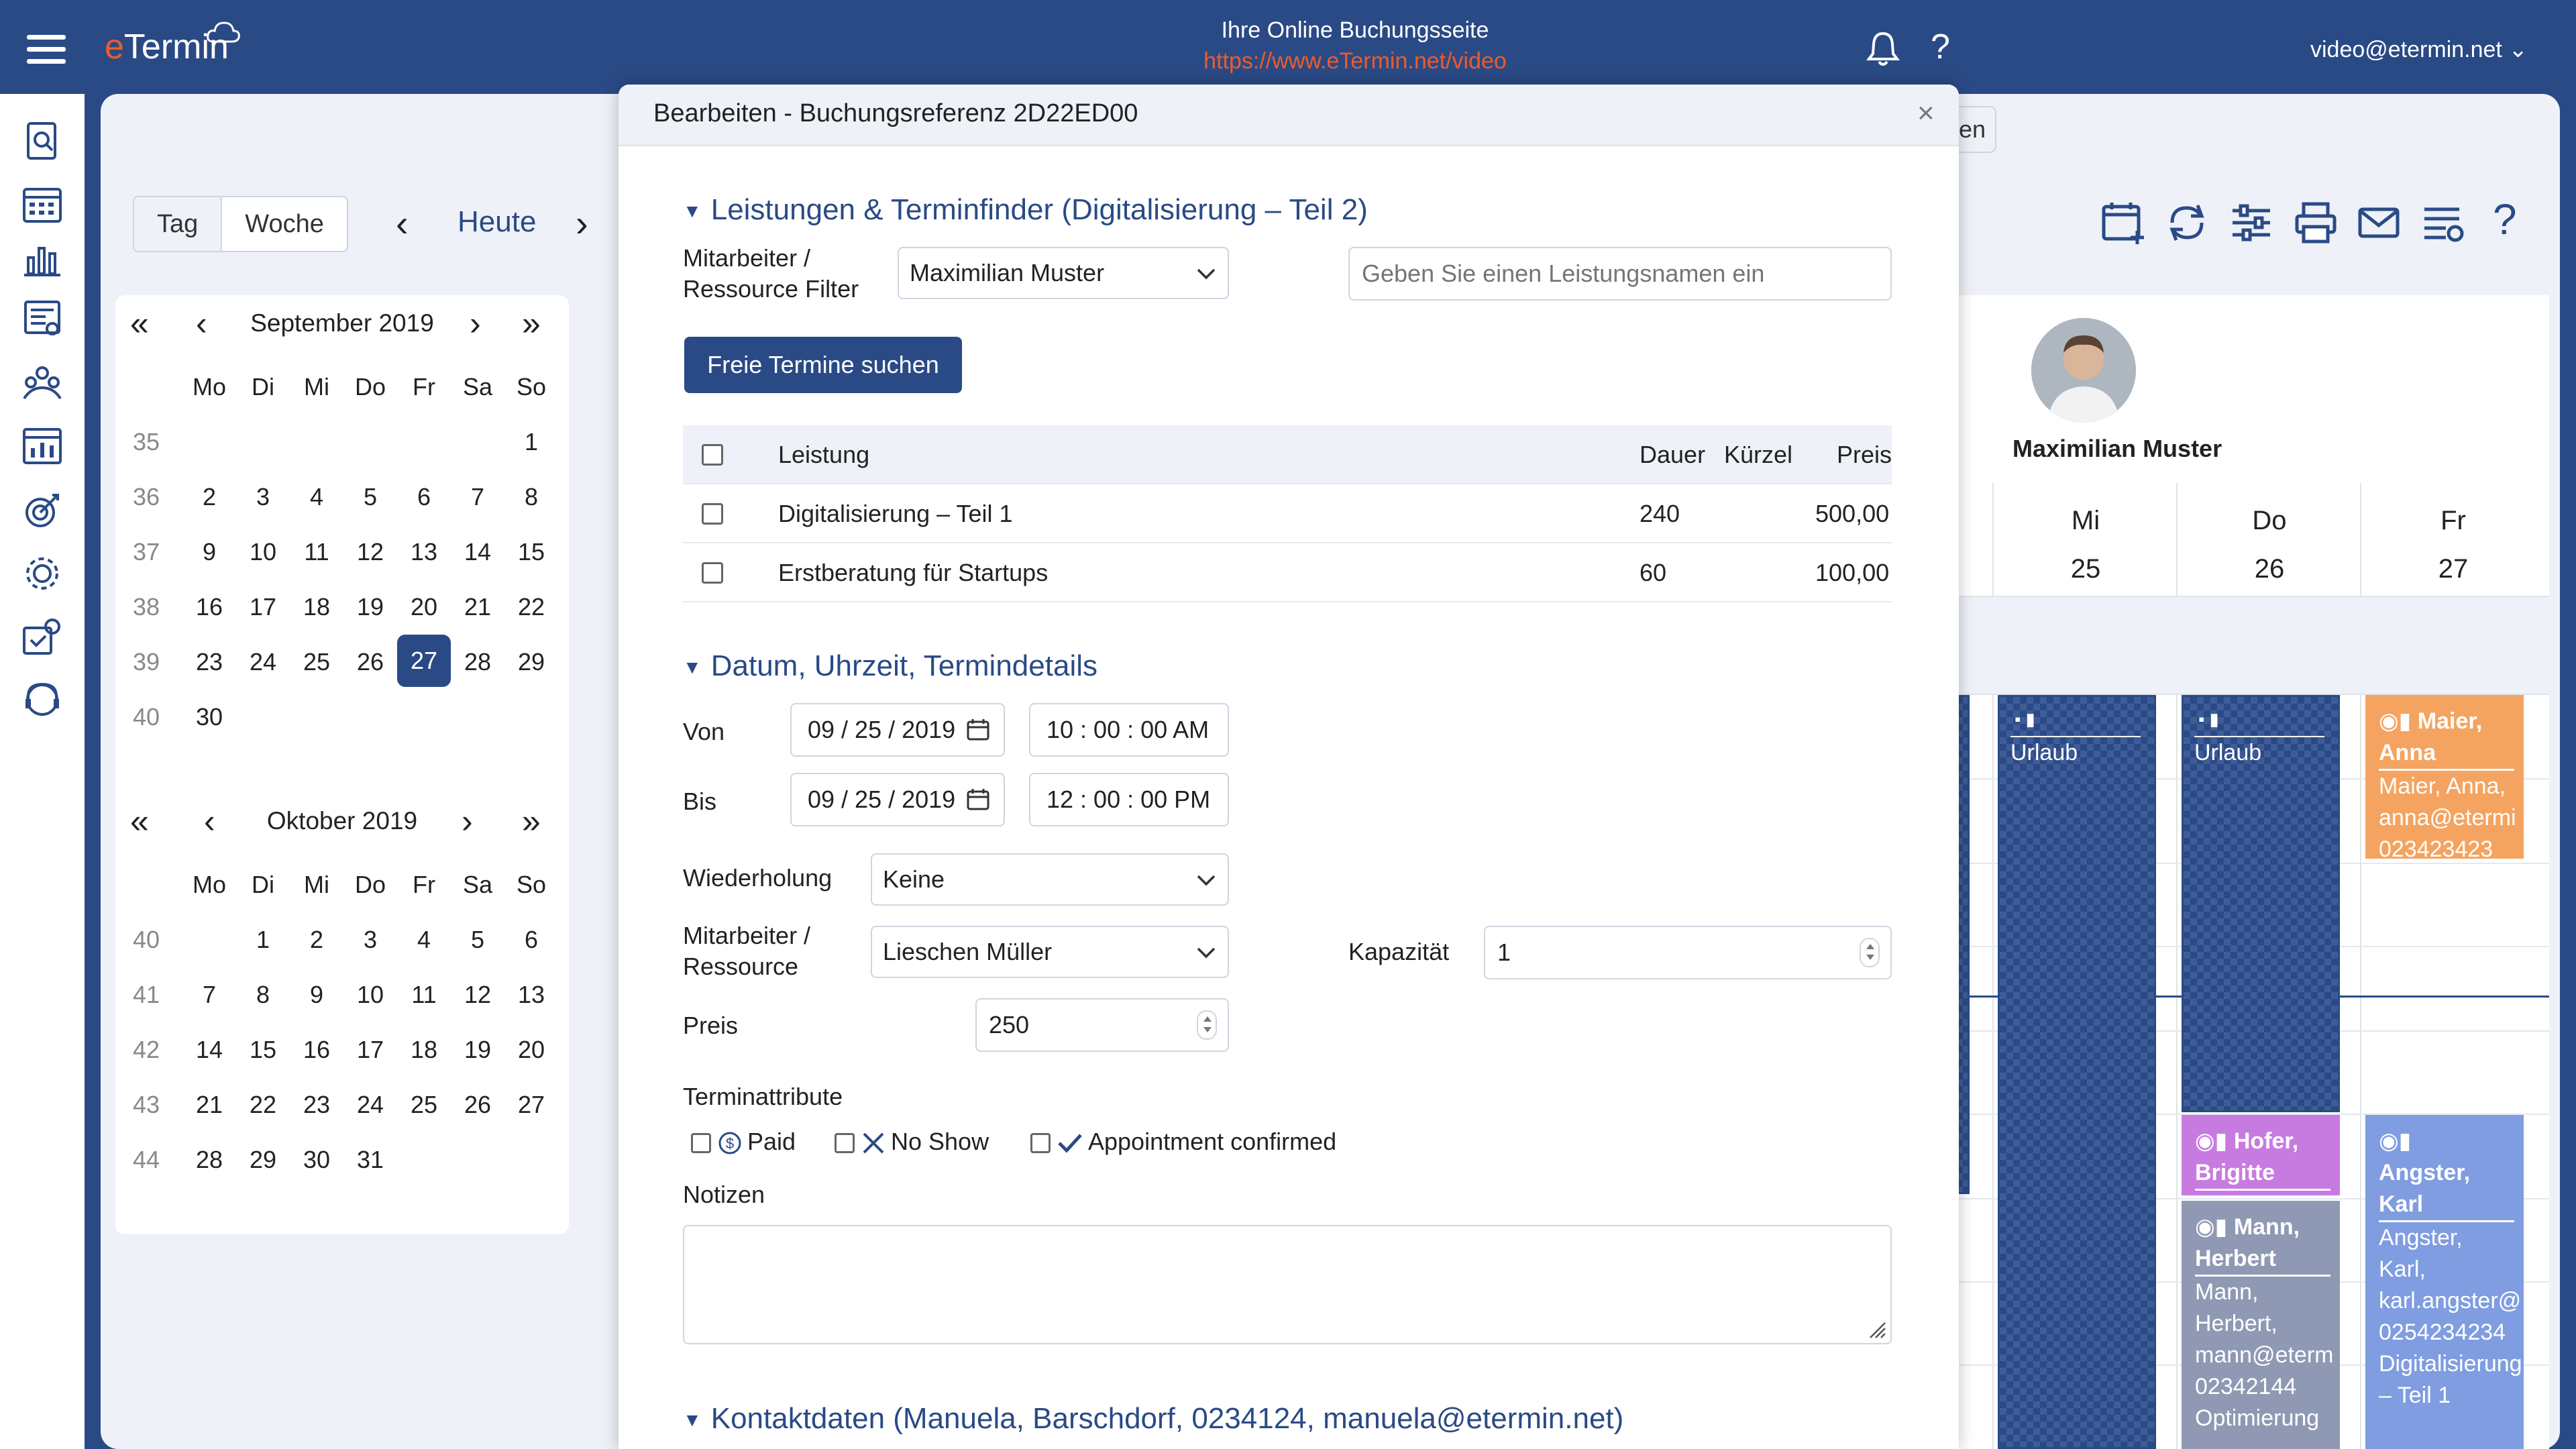 The width and height of the screenshot is (2576, 1449). Describe the element at coordinates (823, 365) in the screenshot. I see `search-free-slots-button: Freie Termine suchen` at that location.